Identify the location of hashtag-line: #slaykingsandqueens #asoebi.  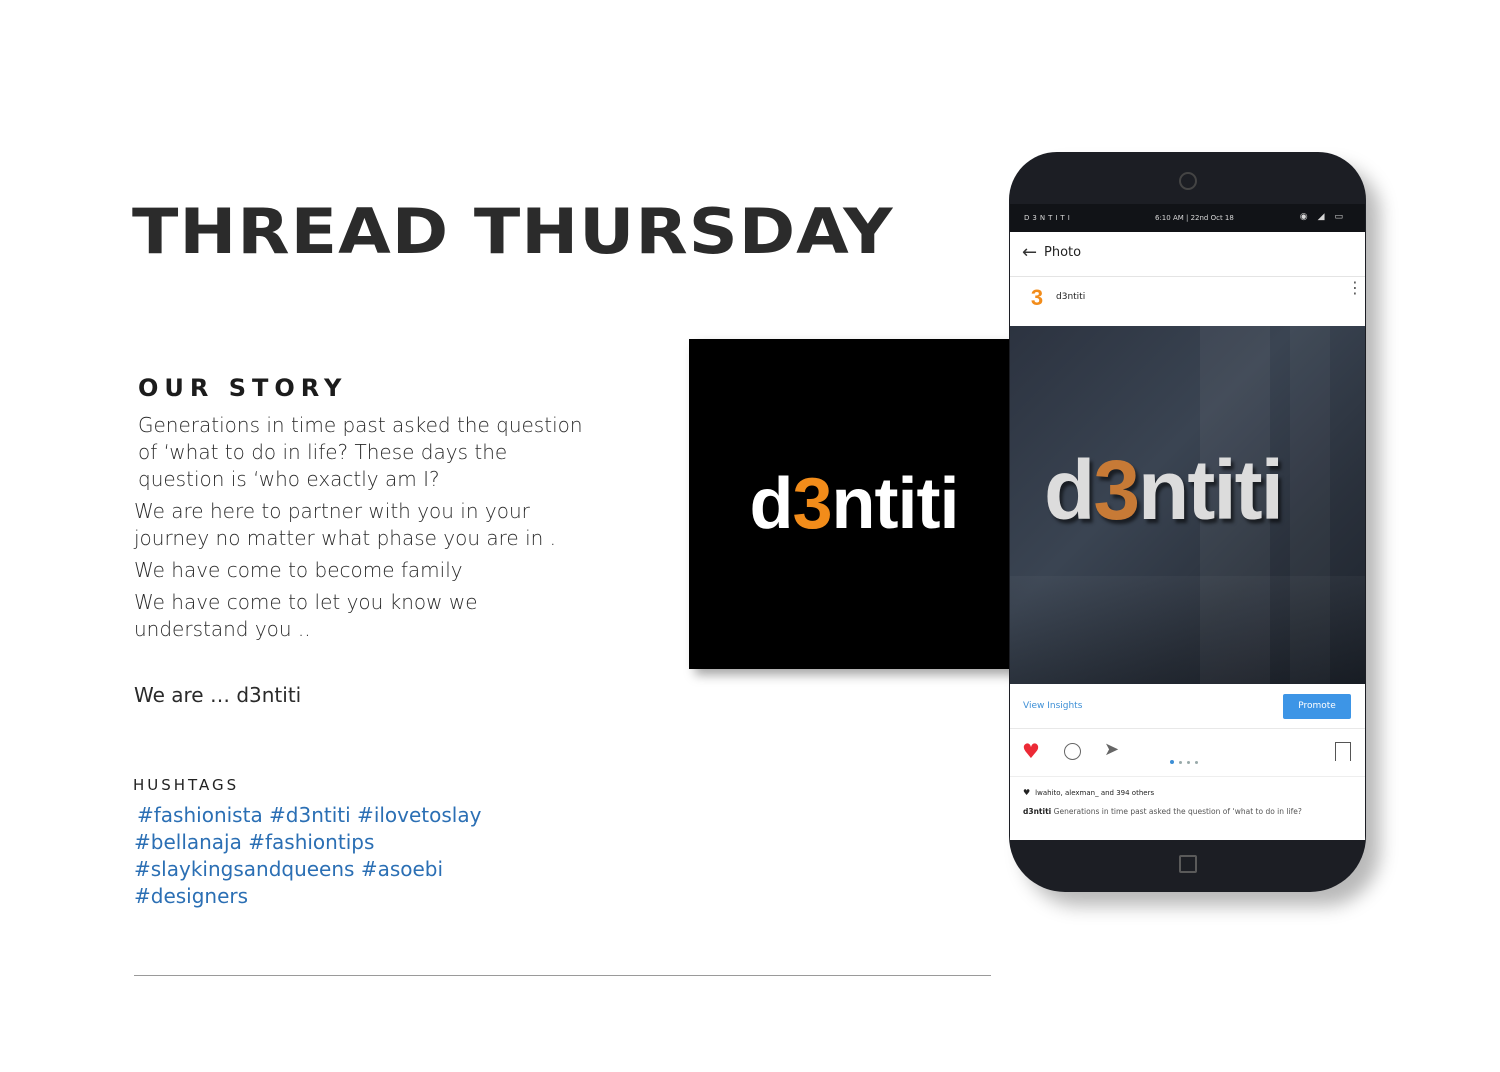
(289, 869).